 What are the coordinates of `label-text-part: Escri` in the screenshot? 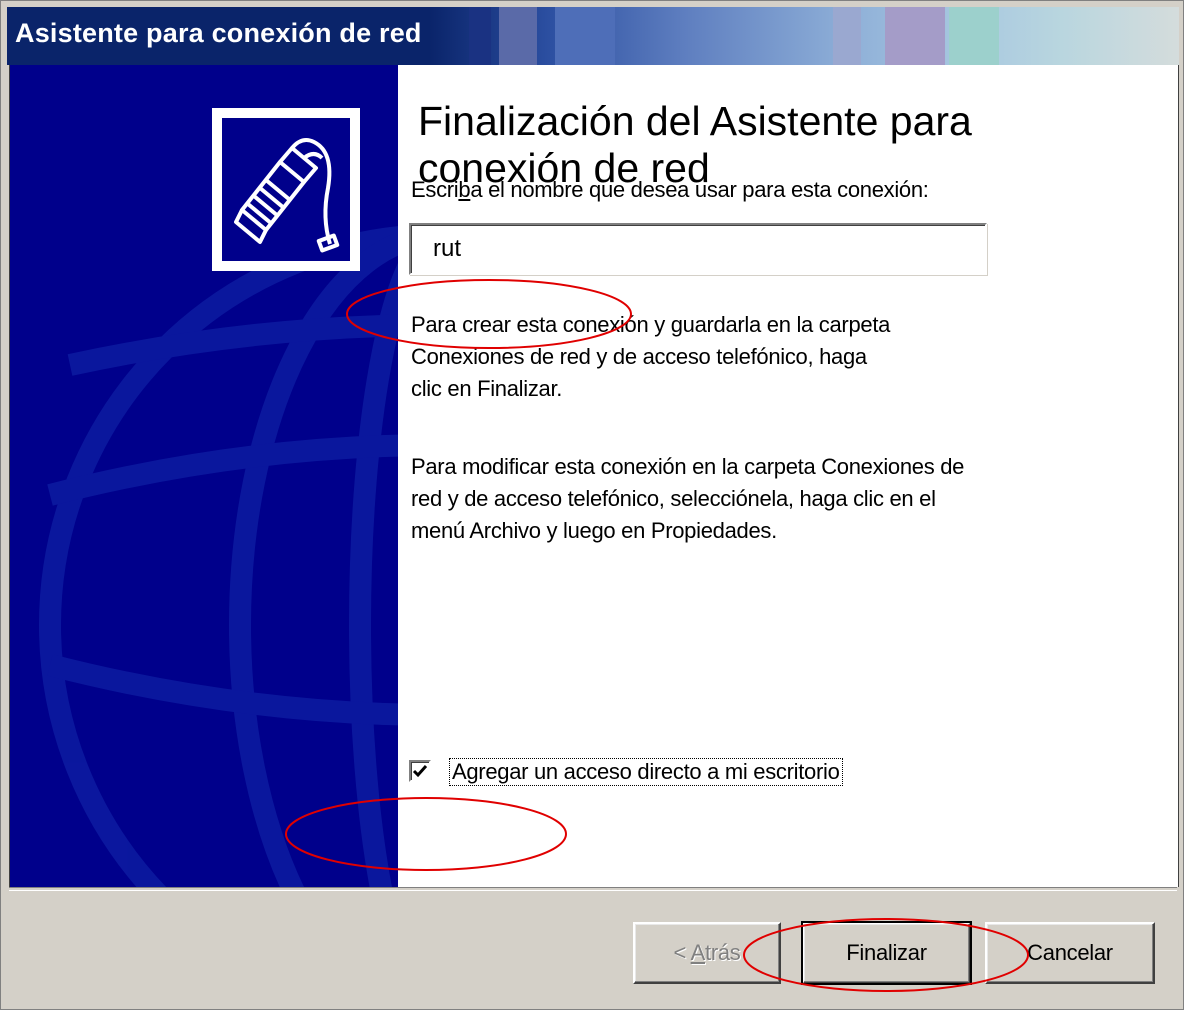 It's located at (435, 189).